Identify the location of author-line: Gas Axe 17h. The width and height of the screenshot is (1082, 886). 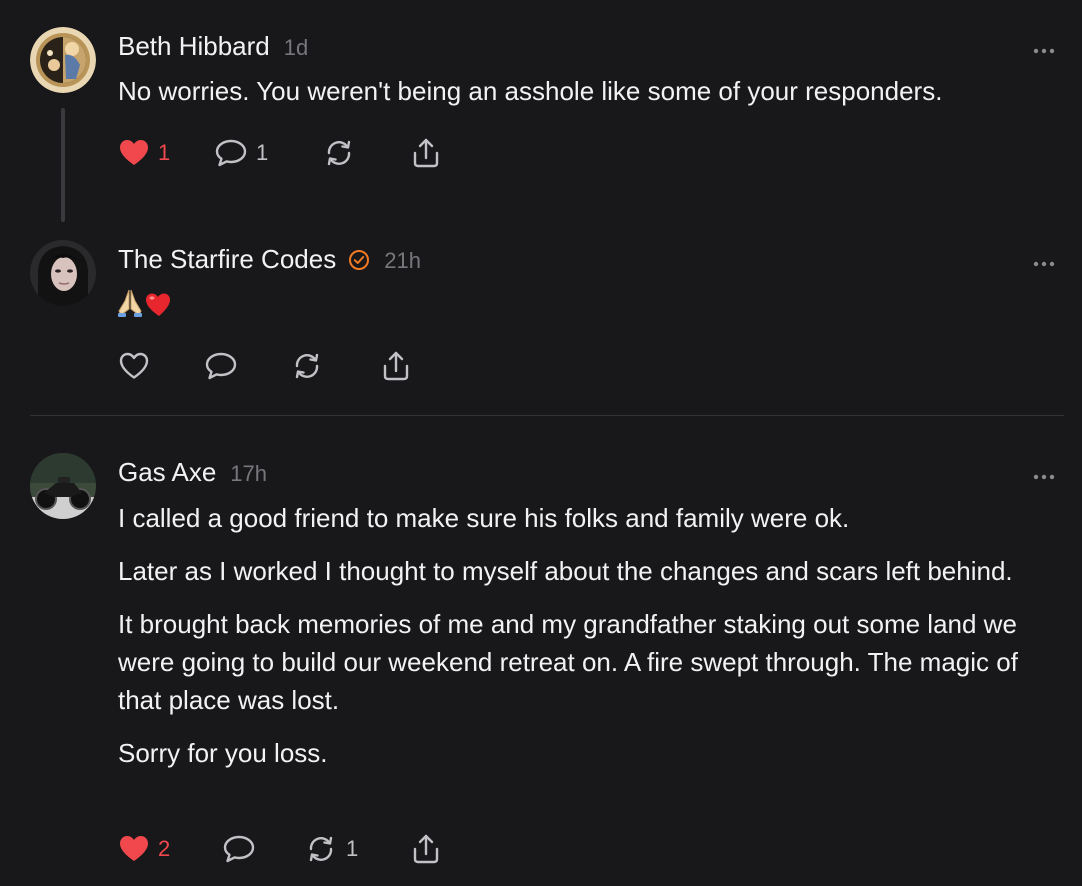
(192, 472).